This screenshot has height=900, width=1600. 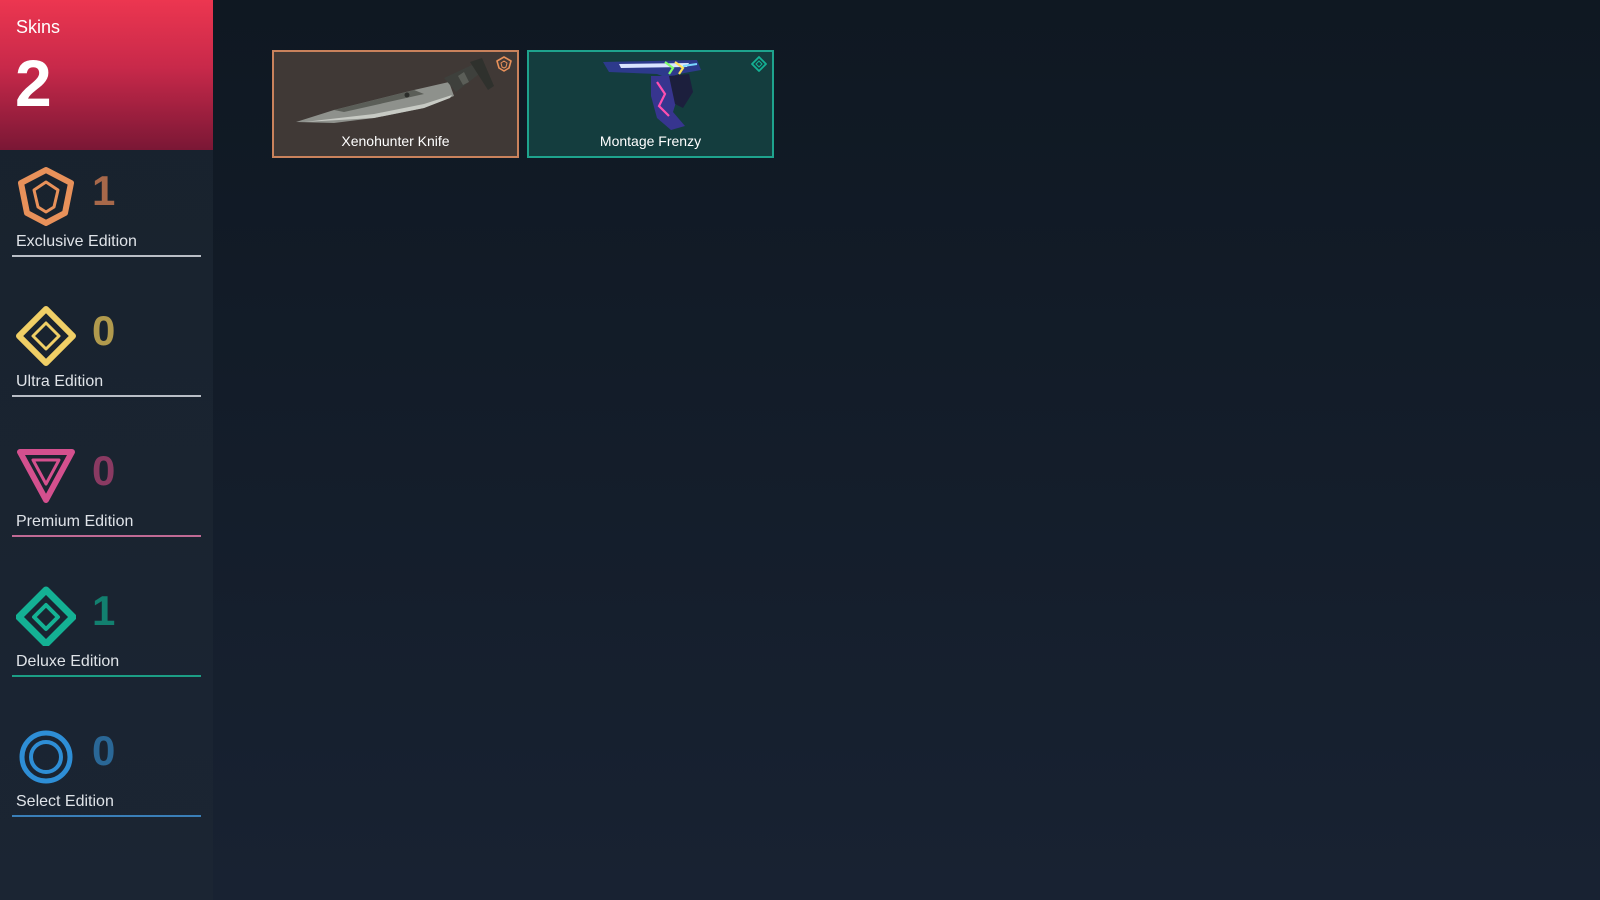 I want to click on select-edition-icon, so click(x=46, y=756).